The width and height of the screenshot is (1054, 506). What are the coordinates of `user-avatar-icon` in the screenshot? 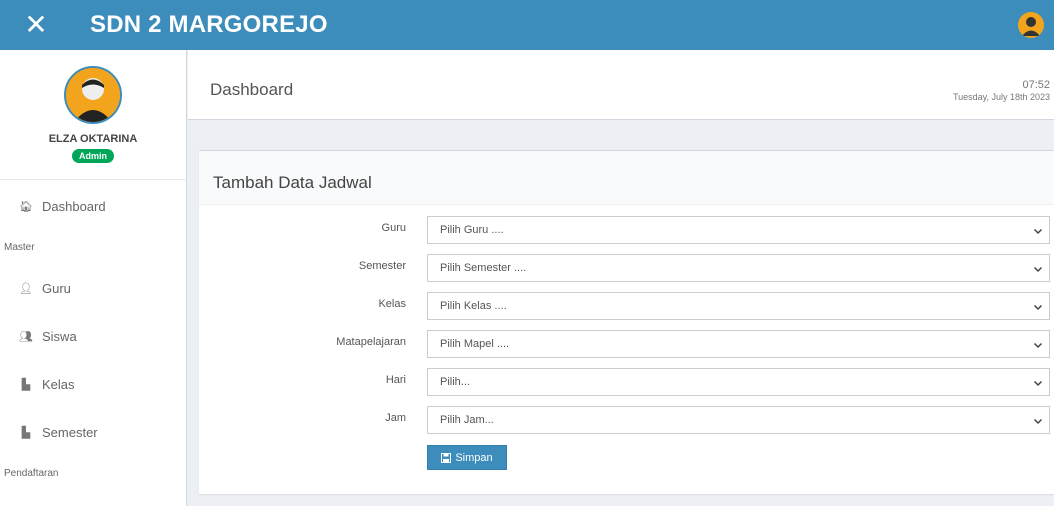 It's located at (1031, 25).